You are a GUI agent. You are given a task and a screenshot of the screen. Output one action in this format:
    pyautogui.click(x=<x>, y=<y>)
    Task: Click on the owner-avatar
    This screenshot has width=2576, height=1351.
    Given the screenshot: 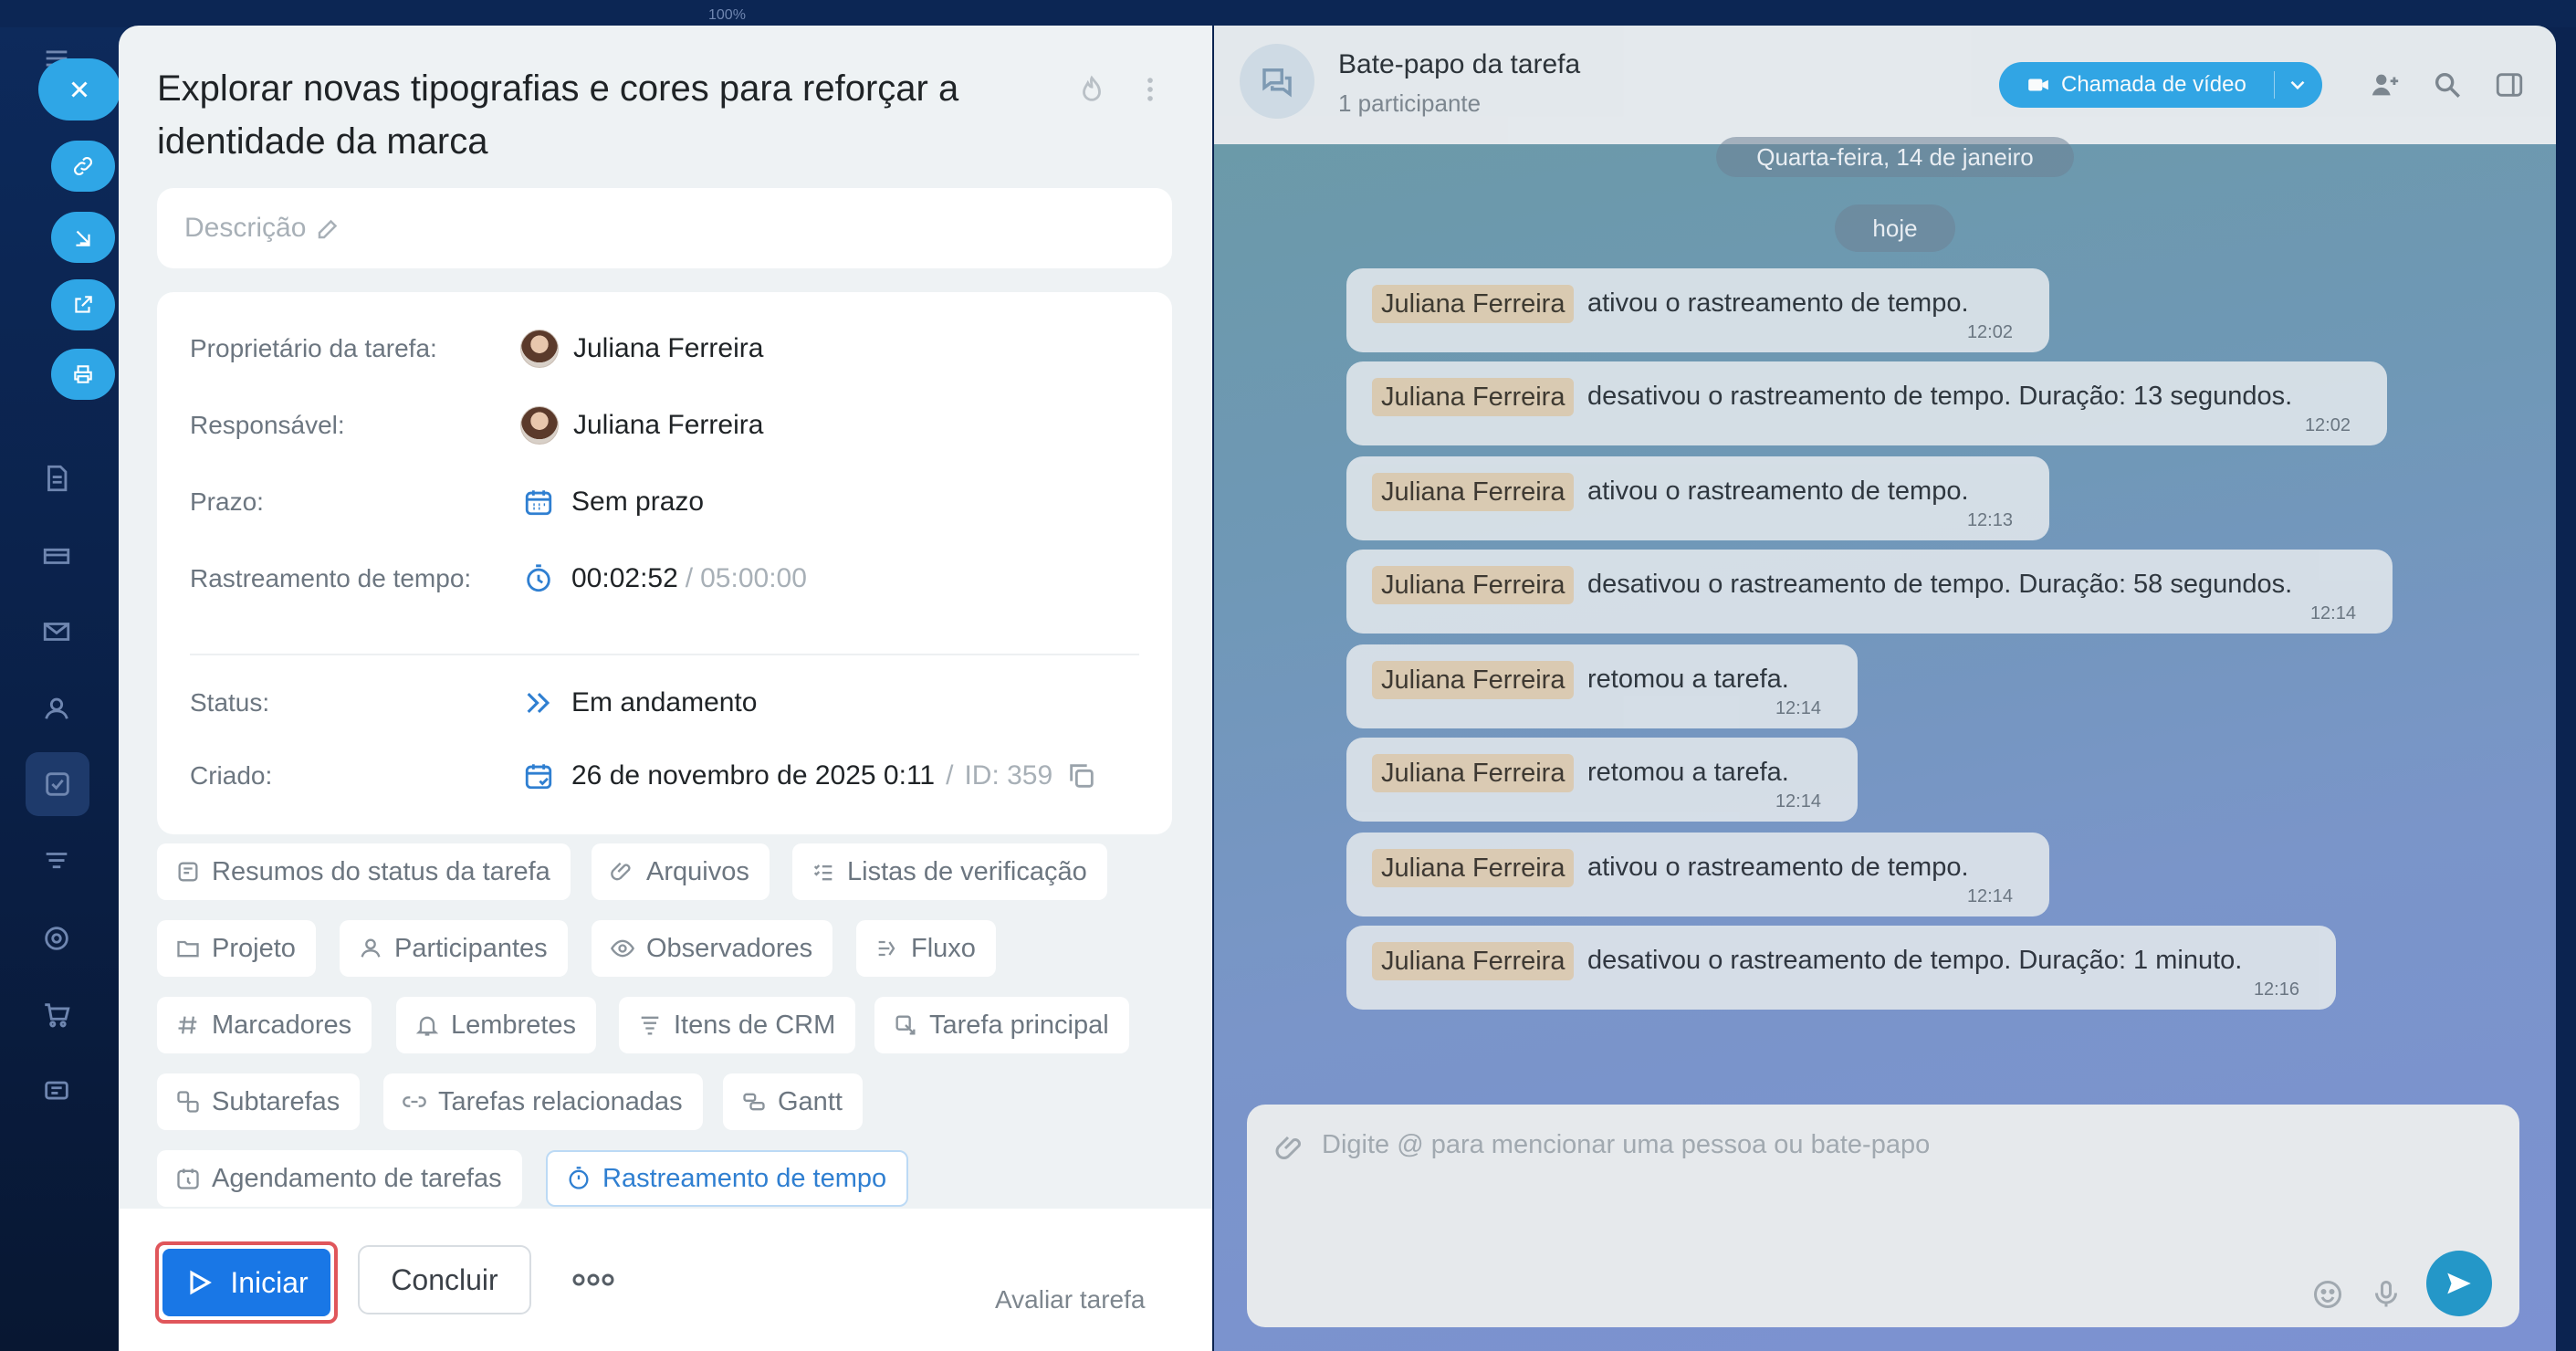 What is the action you would take?
    pyautogui.click(x=539, y=349)
    